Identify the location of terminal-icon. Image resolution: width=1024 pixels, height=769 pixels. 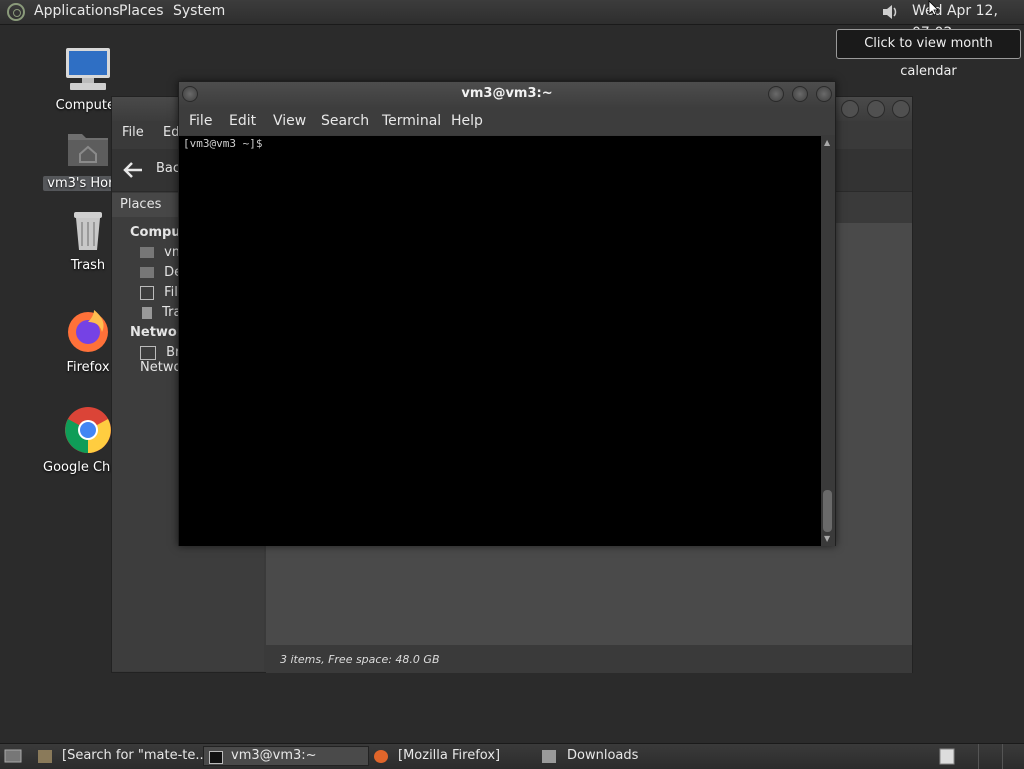
(216, 757).